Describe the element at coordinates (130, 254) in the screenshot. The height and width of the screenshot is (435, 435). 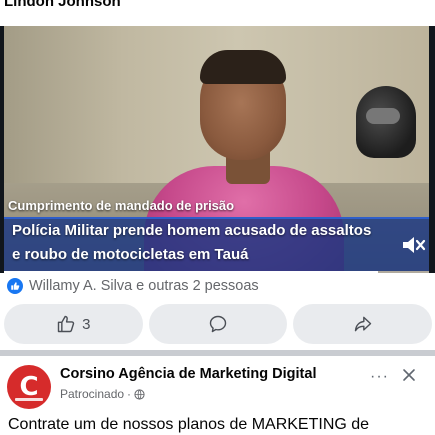
I see `video-headline-line2: e roubo de motocicletas em Tauá` at that location.